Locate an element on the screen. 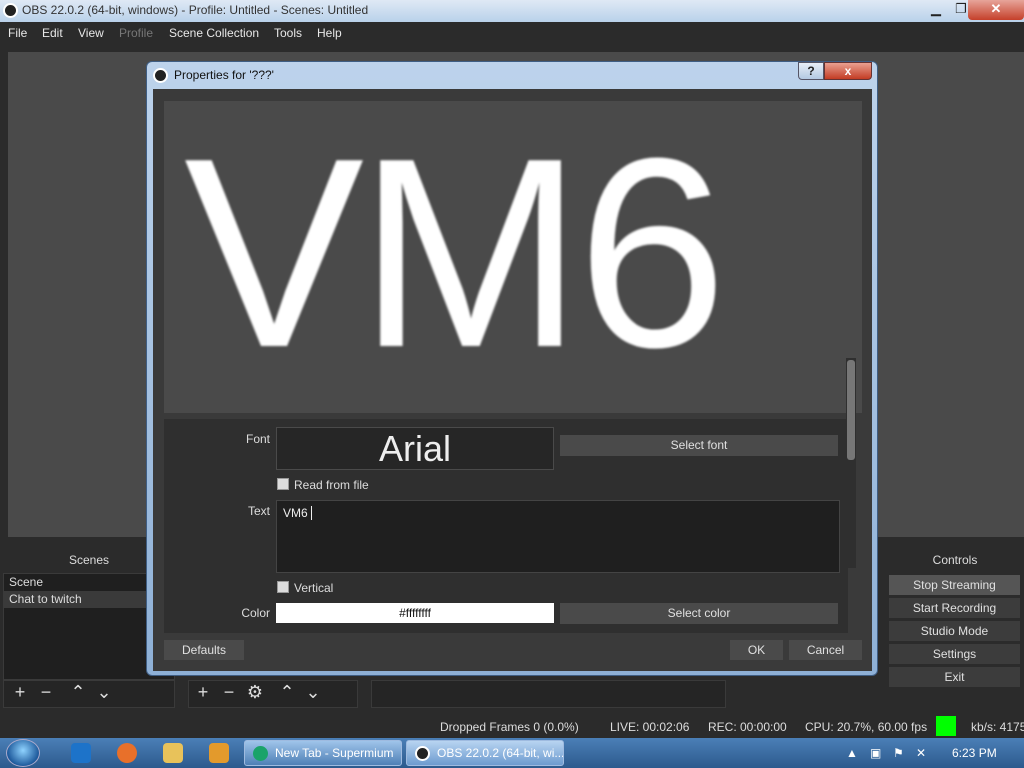  color-value: #ffffffff is located at coordinates (415, 613).